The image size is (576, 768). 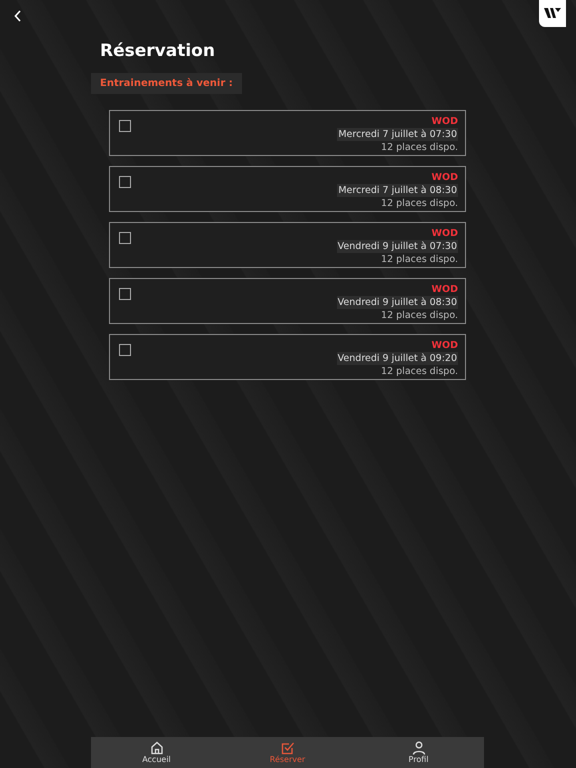 What do you see at coordinates (158, 51) in the screenshot?
I see `page-title: Réservation` at bounding box center [158, 51].